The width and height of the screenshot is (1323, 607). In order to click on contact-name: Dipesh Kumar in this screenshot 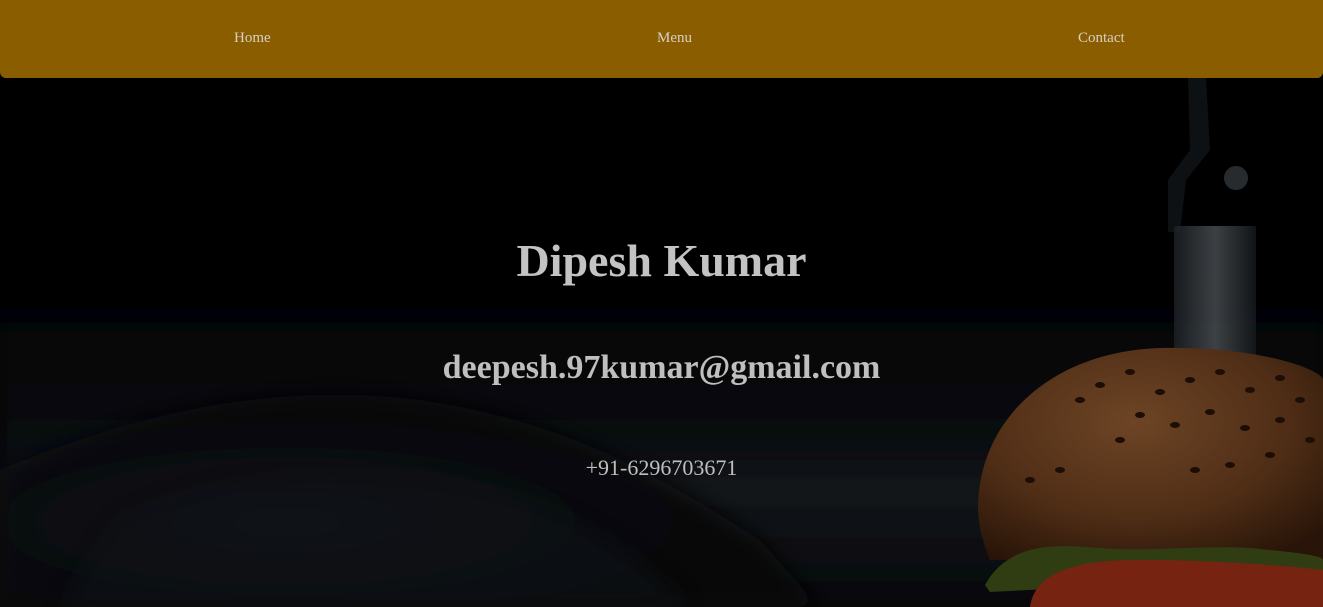, I will do `click(661, 260)`.